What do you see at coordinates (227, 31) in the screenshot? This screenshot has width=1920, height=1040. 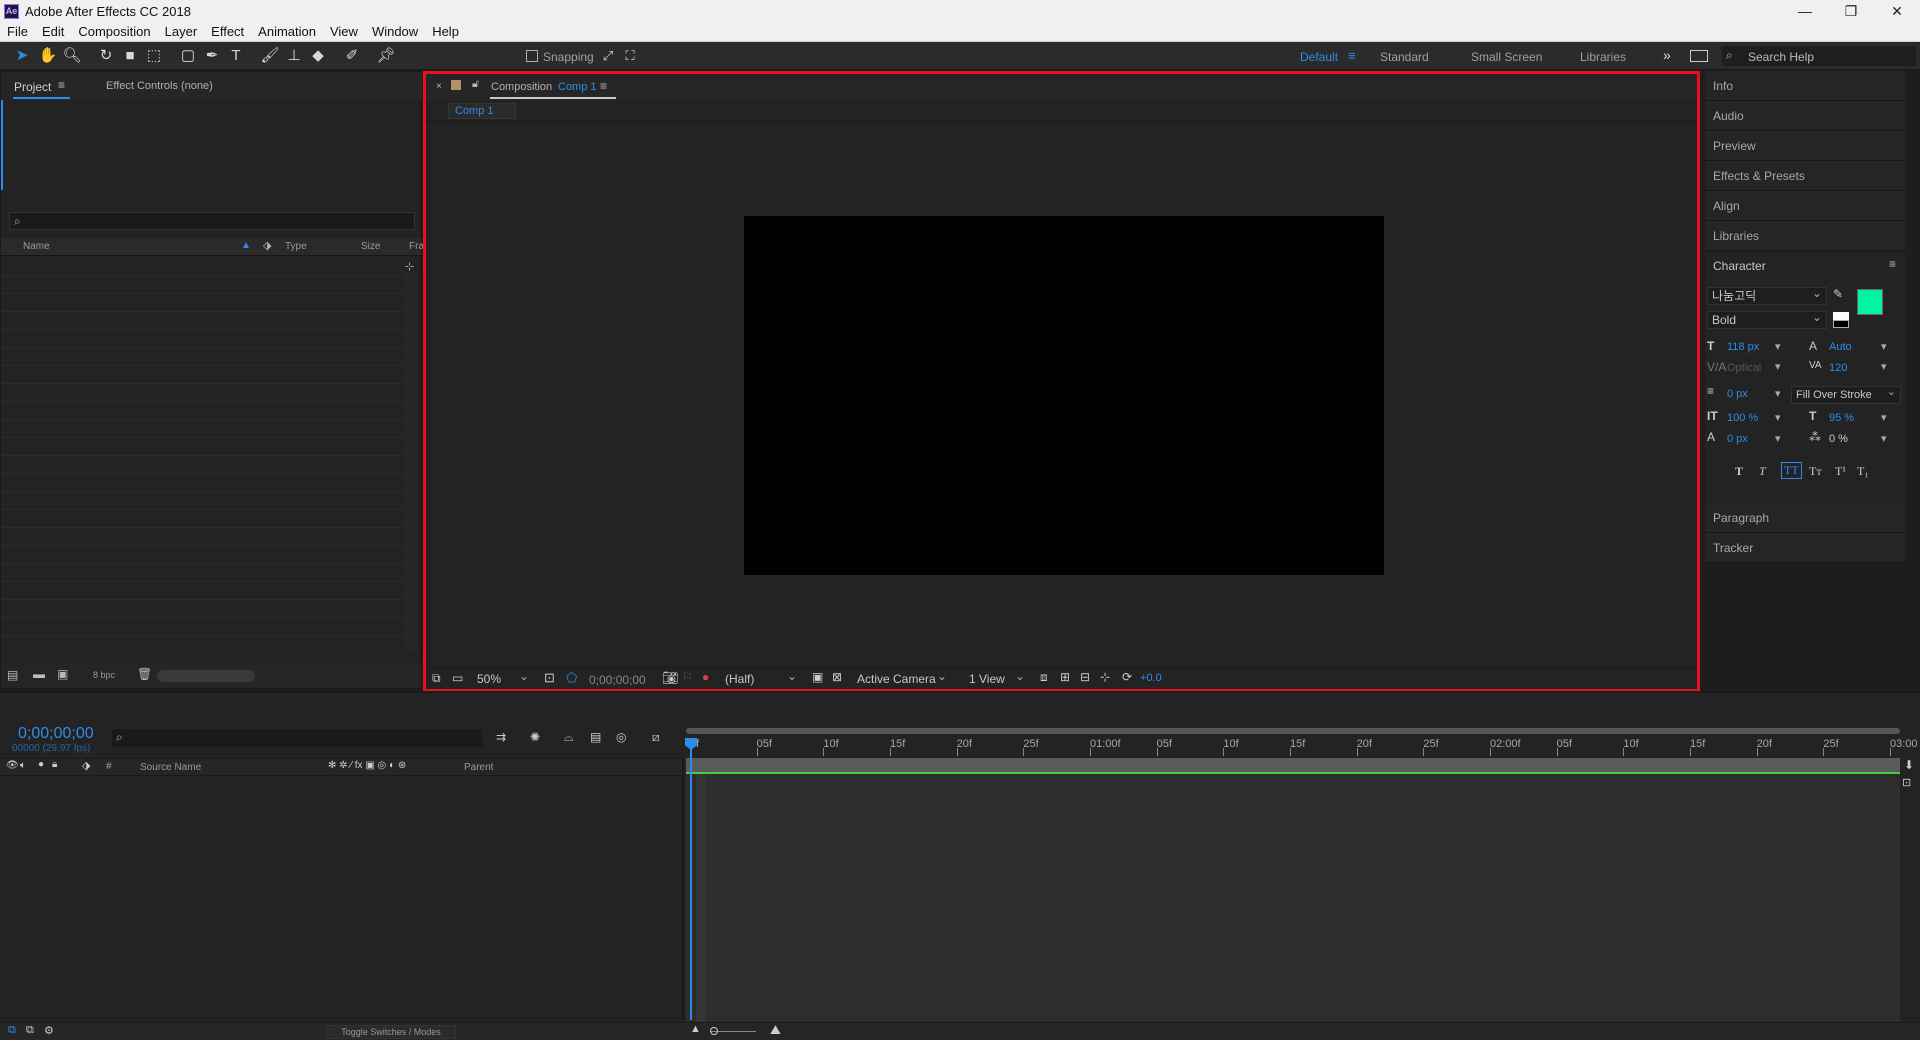 I see `menu-effect: Effect` at bounding box center [227, 31].